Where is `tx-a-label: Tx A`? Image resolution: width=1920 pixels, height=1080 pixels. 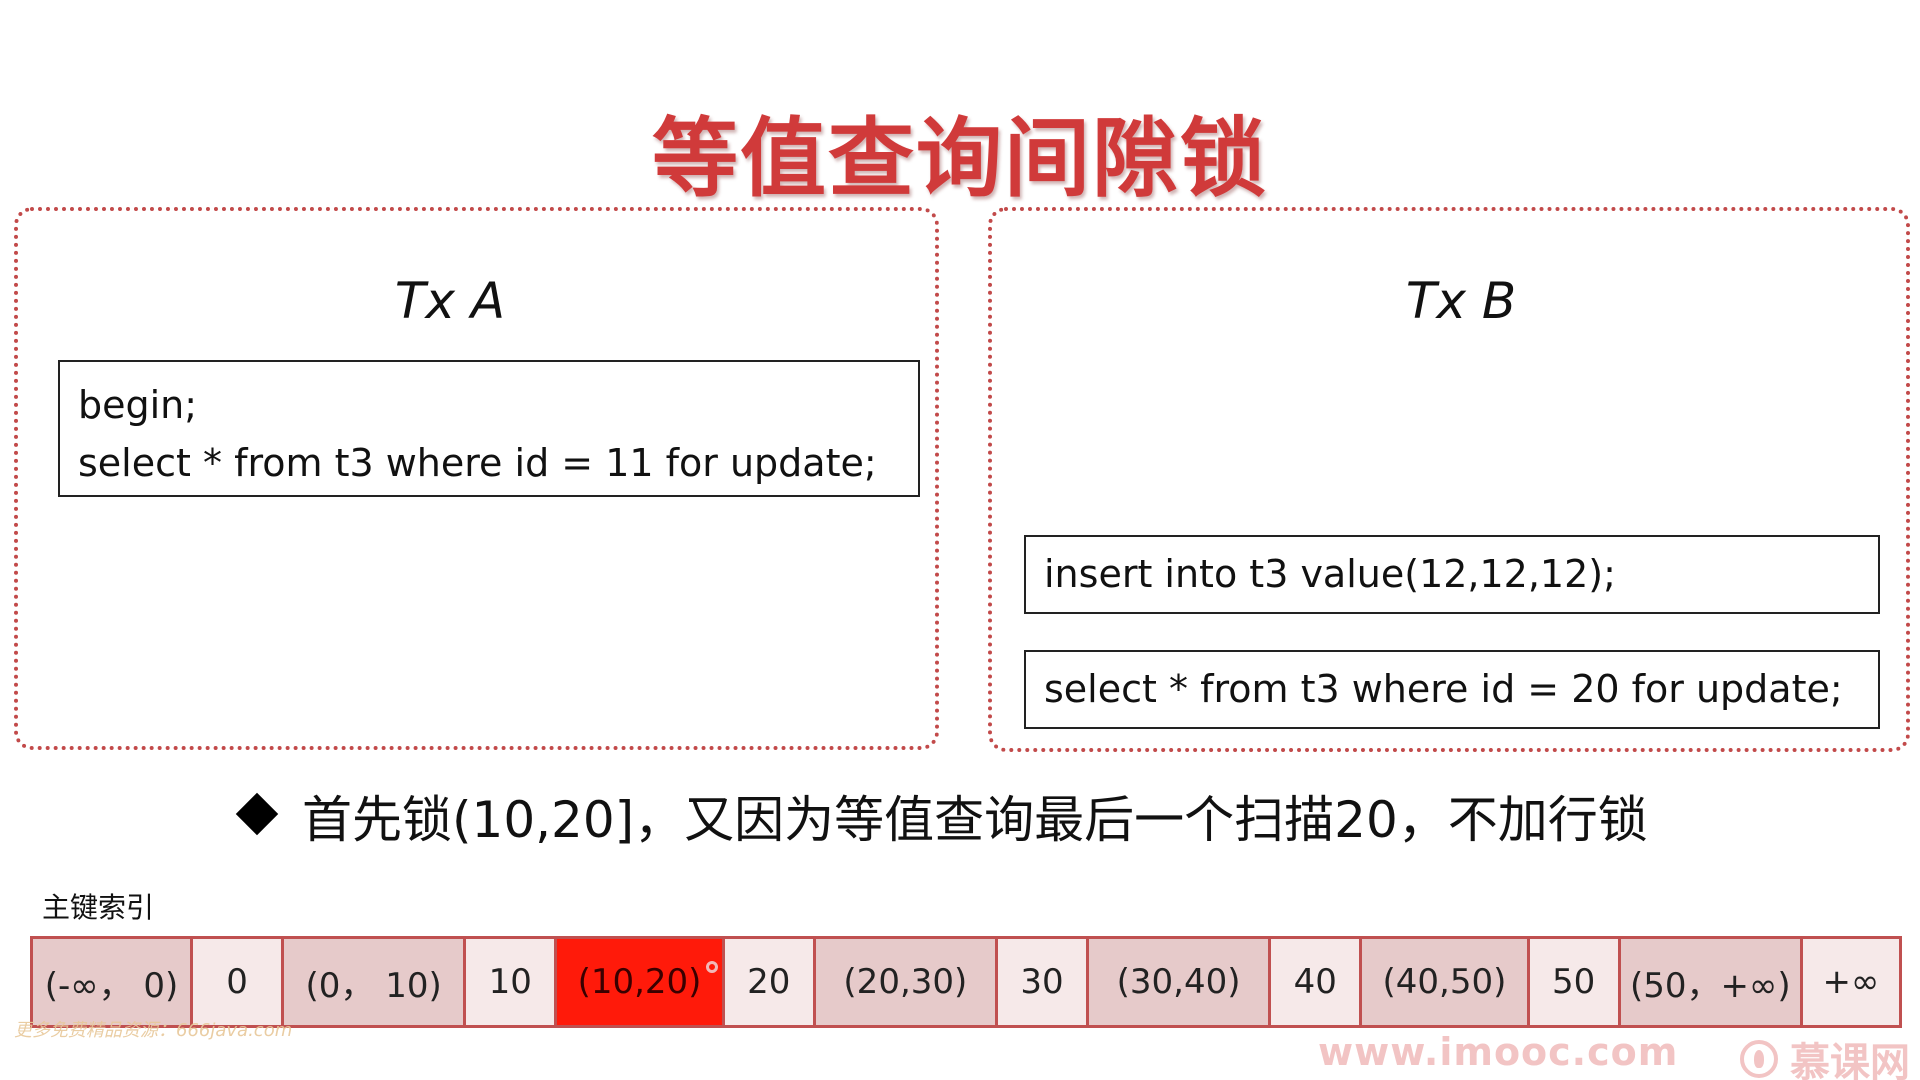 tx-a-label: Tx A is located at coordinates (450, 301).